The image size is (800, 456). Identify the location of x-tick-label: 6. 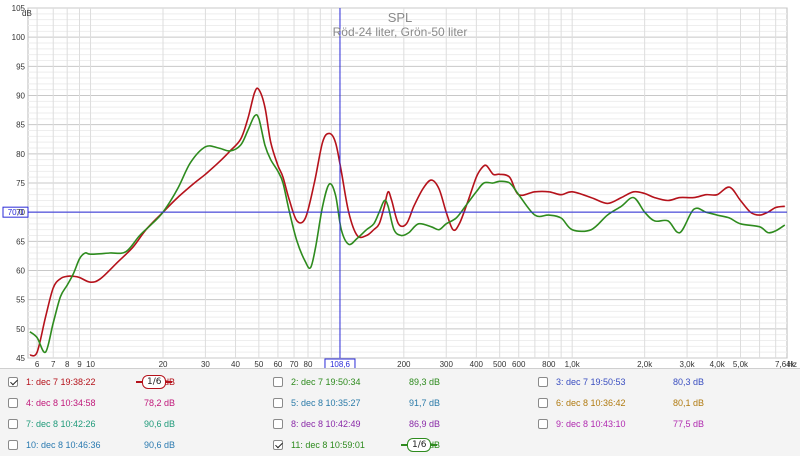
(37, 364).